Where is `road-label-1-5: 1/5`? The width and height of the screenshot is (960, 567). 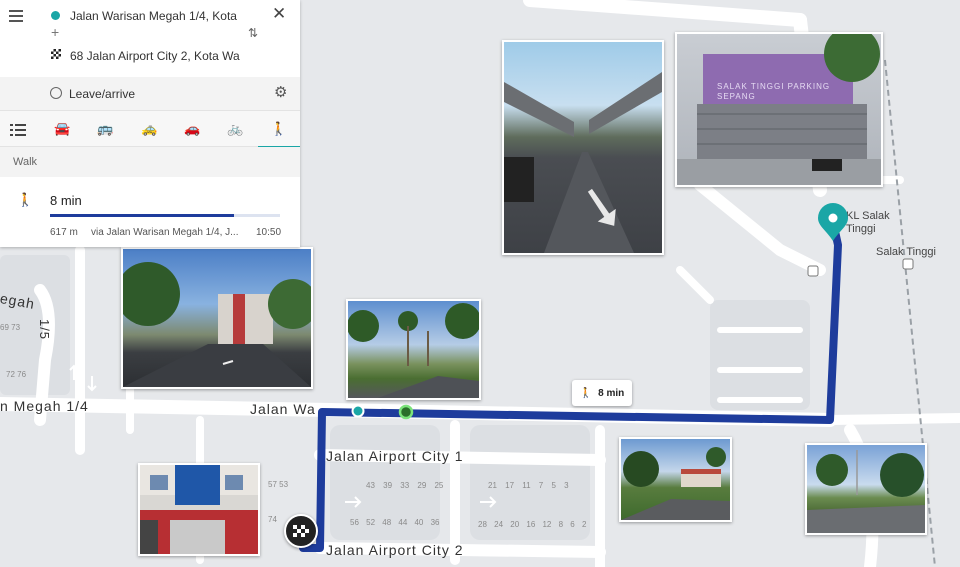
road-label-1-5: 1/5 is located at coordinates (45, 329).